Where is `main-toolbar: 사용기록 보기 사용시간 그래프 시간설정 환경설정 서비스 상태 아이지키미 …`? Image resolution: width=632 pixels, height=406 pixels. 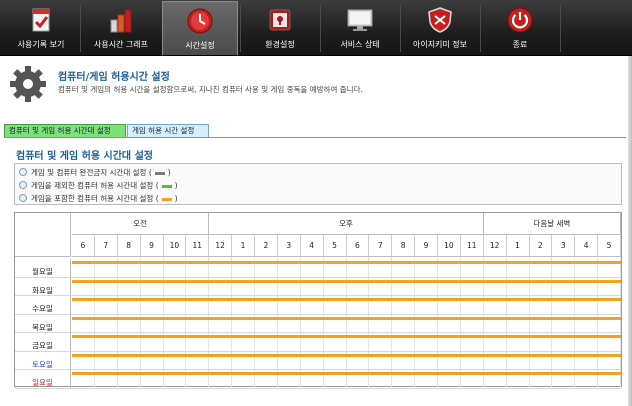
main-toolbar: 사용기록 보기 사용시간 그래프 시간설정 환경설정 서비스 상태 아이지키미 … is located at coordinates (316, 28).